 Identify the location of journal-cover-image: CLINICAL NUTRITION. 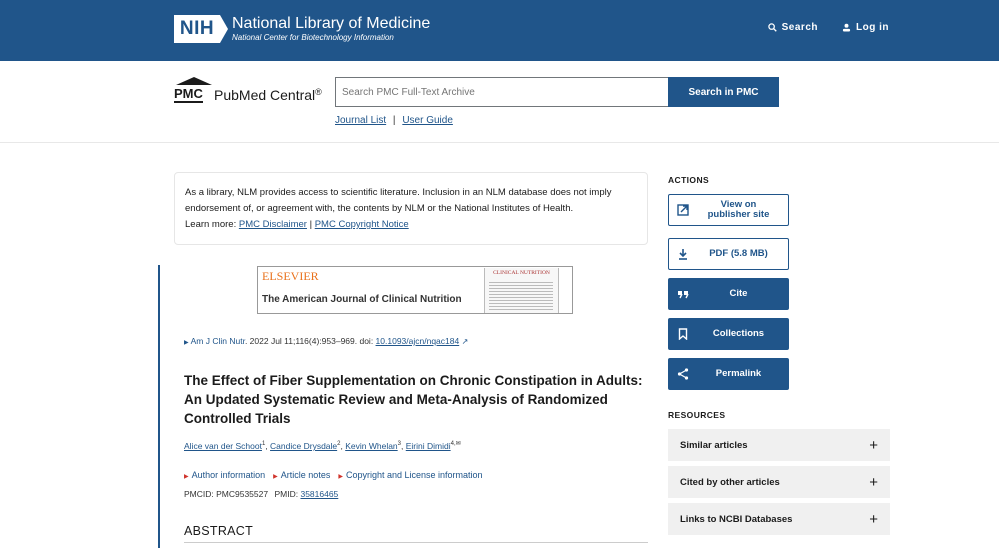
(521, 290).